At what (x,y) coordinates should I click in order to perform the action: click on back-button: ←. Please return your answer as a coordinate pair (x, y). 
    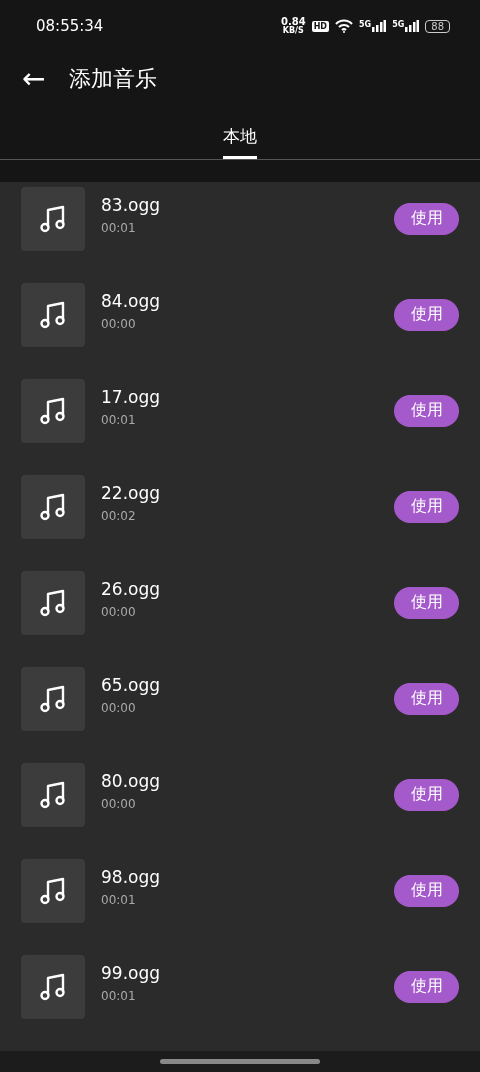
    Looking at the image, I should click on (34, 79).